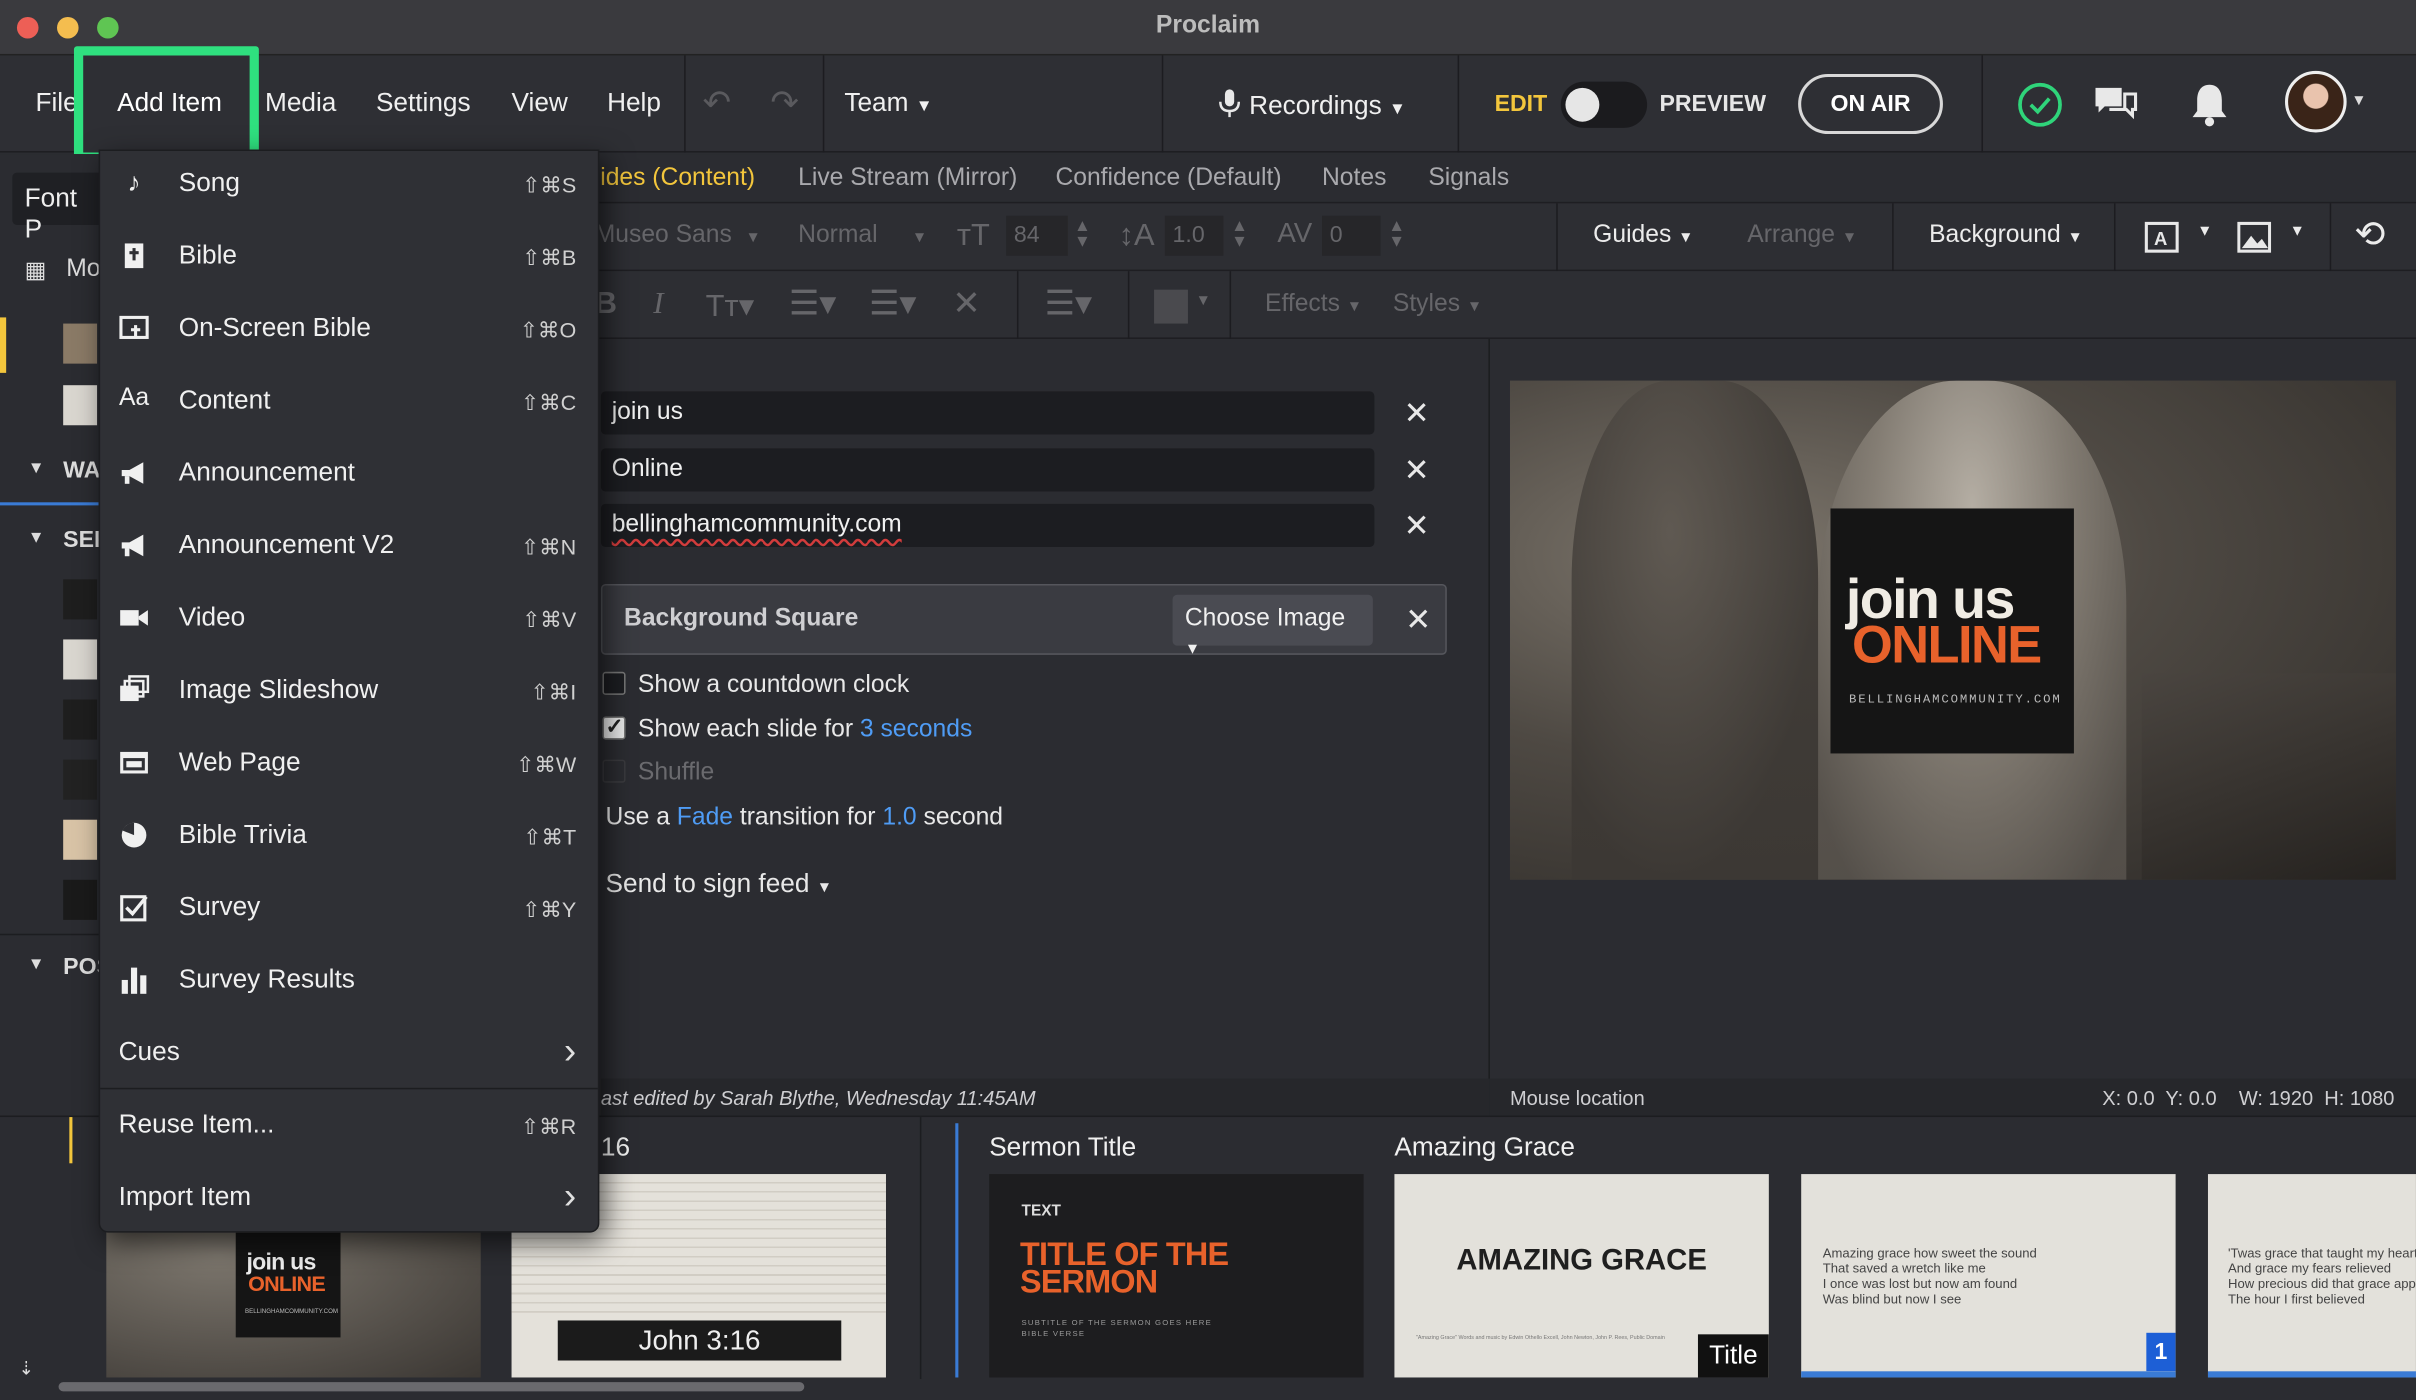 Image resolution: width=2416 pixels, height=1400 pixels. Describe the element at coordinates (1604, 104) in the screenshot. I see `edit-preview-toggle` at that location.